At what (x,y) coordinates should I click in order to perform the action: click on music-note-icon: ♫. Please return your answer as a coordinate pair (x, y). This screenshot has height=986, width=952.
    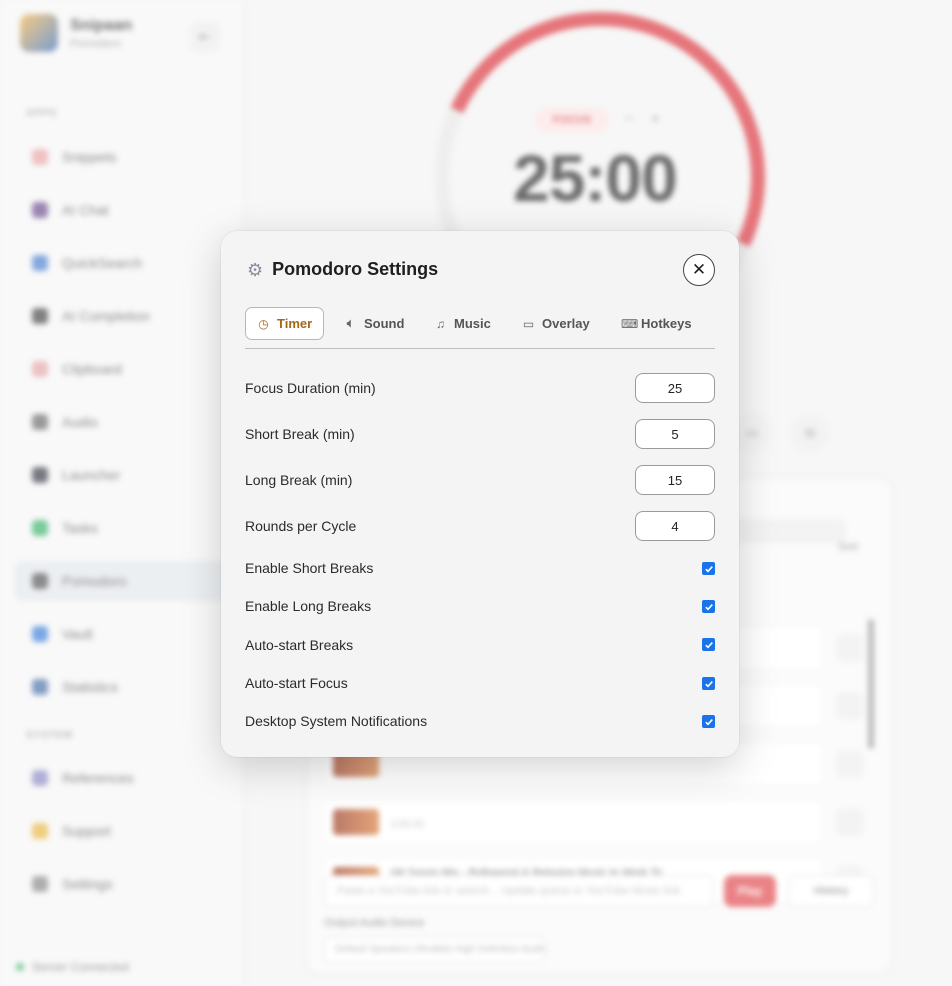
    Looking at the image, I should click on (440, 323).